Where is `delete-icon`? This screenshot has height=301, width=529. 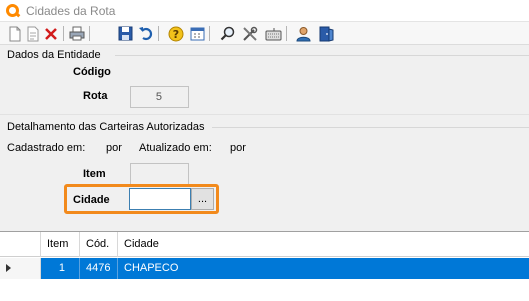 delete-icon is located at coordinates (51, 33).